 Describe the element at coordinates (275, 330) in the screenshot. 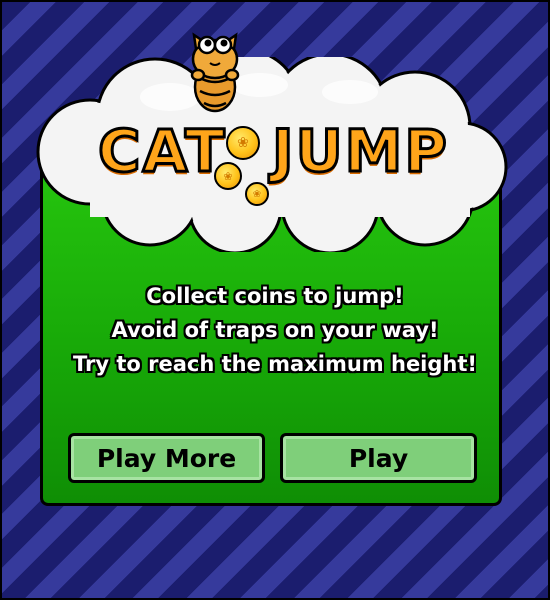

I see `instruction-line: Avoid of traps on your way!` at that location.